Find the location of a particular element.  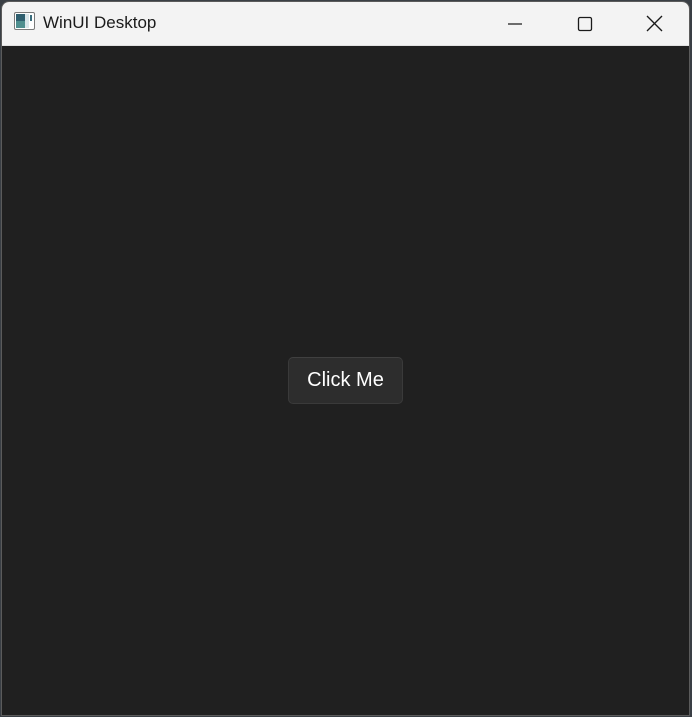

winui-app-icon is located at coordinates (24, 21).